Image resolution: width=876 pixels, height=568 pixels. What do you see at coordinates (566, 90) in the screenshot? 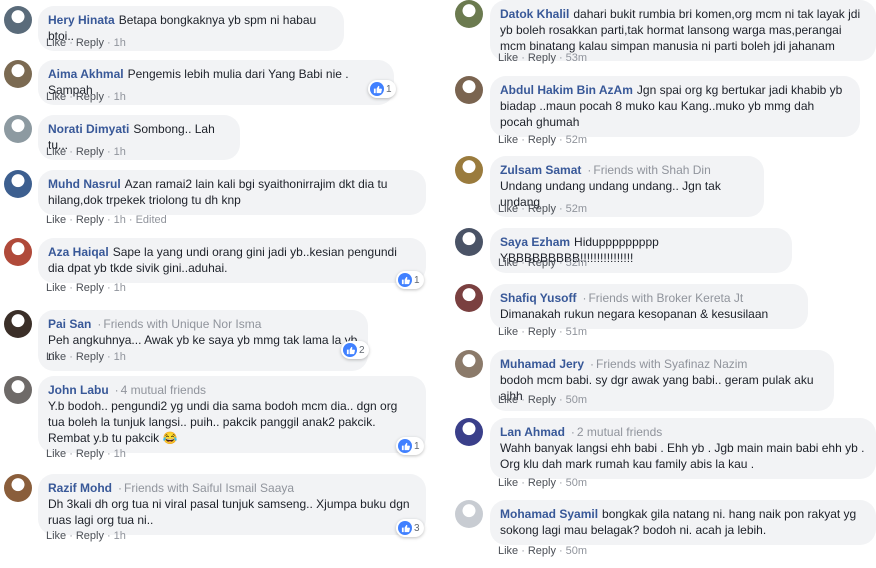
I see `comment-author-link: Abdul Hakim Bin AzAm` at bounding box center [566, 90].